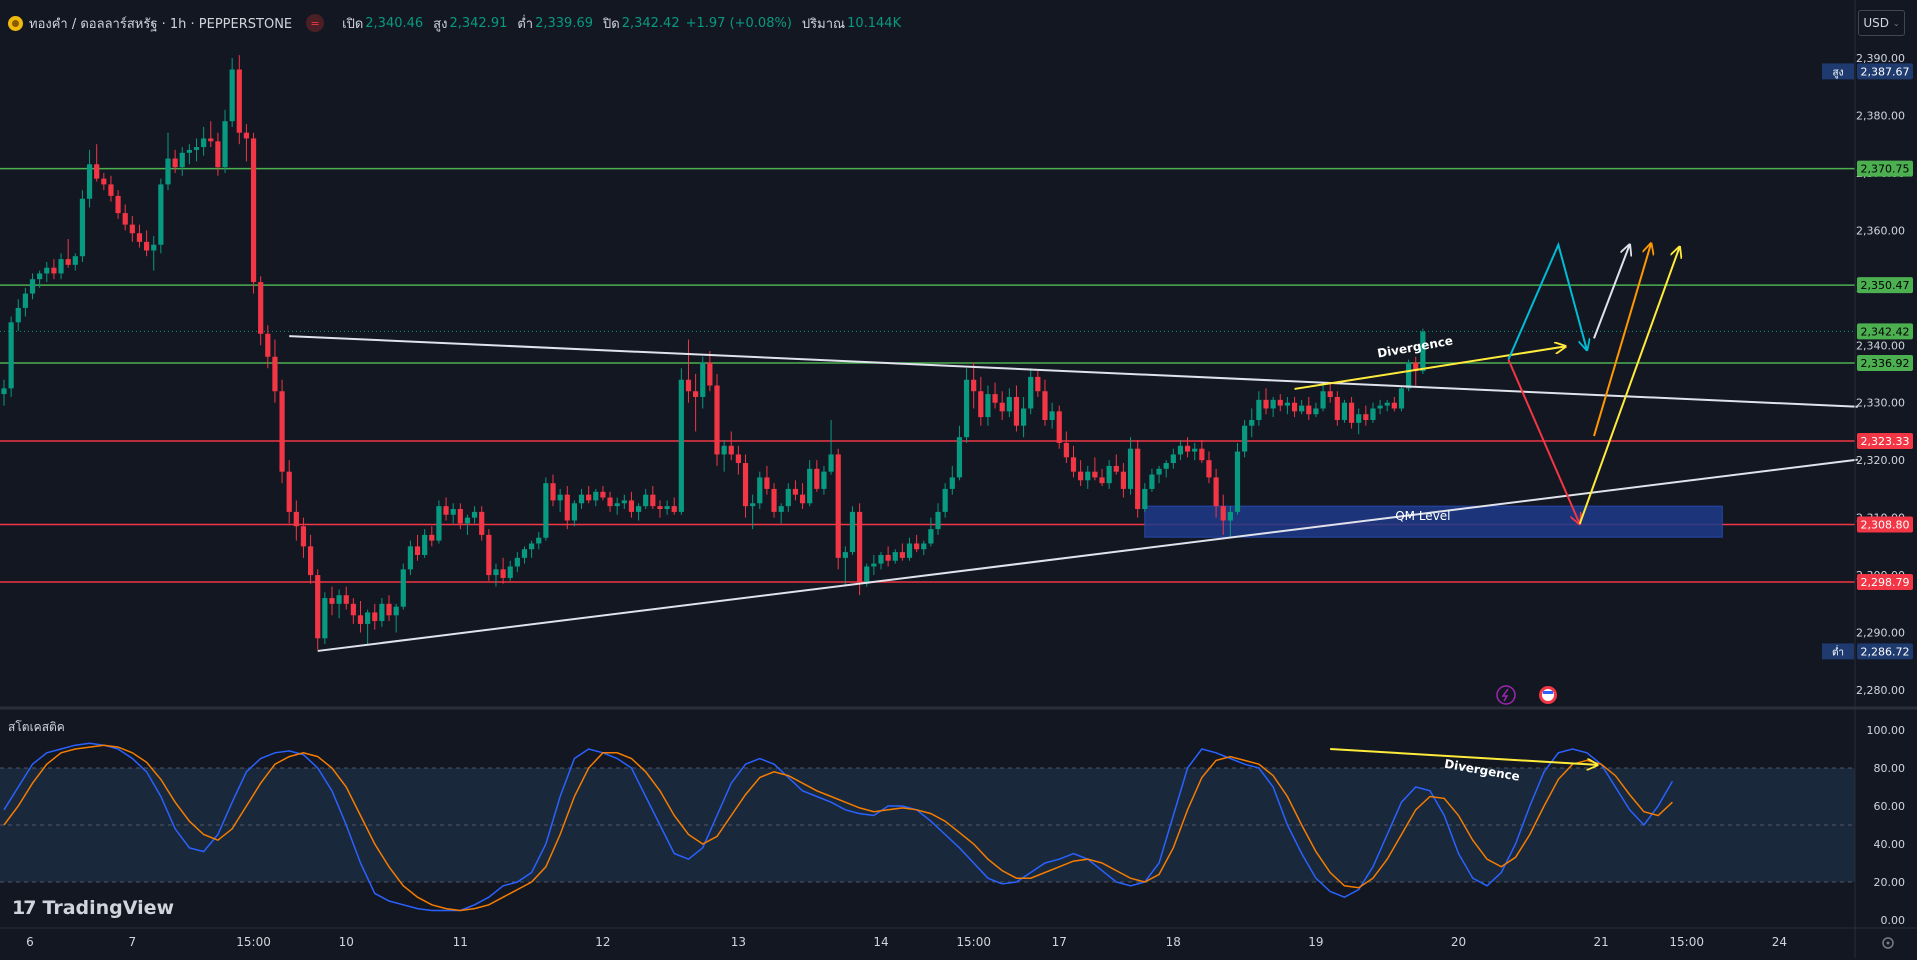 Image resolution: width=1917 pixels, height=960 pixels. I want to click on time-tick-label: 17, so click(1059, 942).